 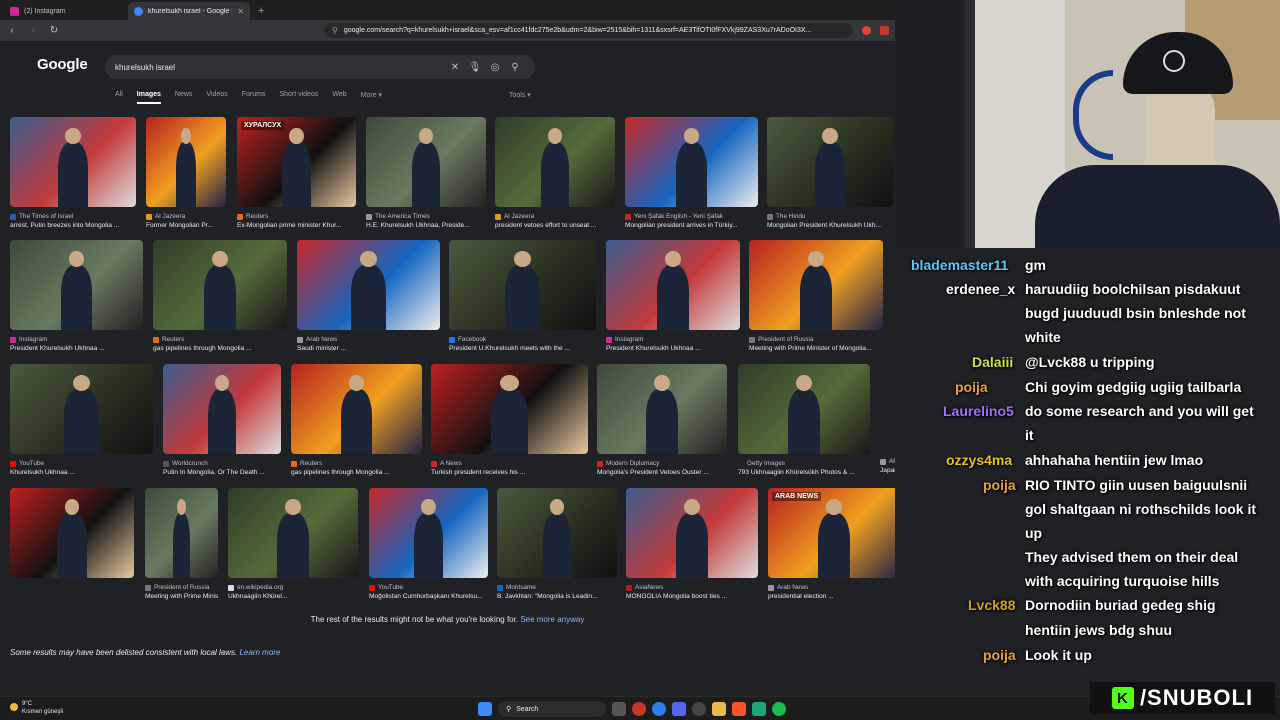 What do you see at coordinates (54, 30) in the screenshot?
I see `reload-icon: ↻` at bounding box center [54, 30].